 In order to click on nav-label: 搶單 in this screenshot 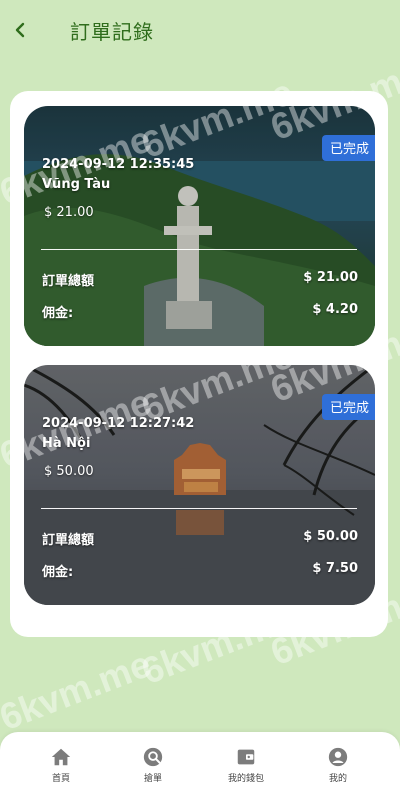, I will do `click(152, 779)`.